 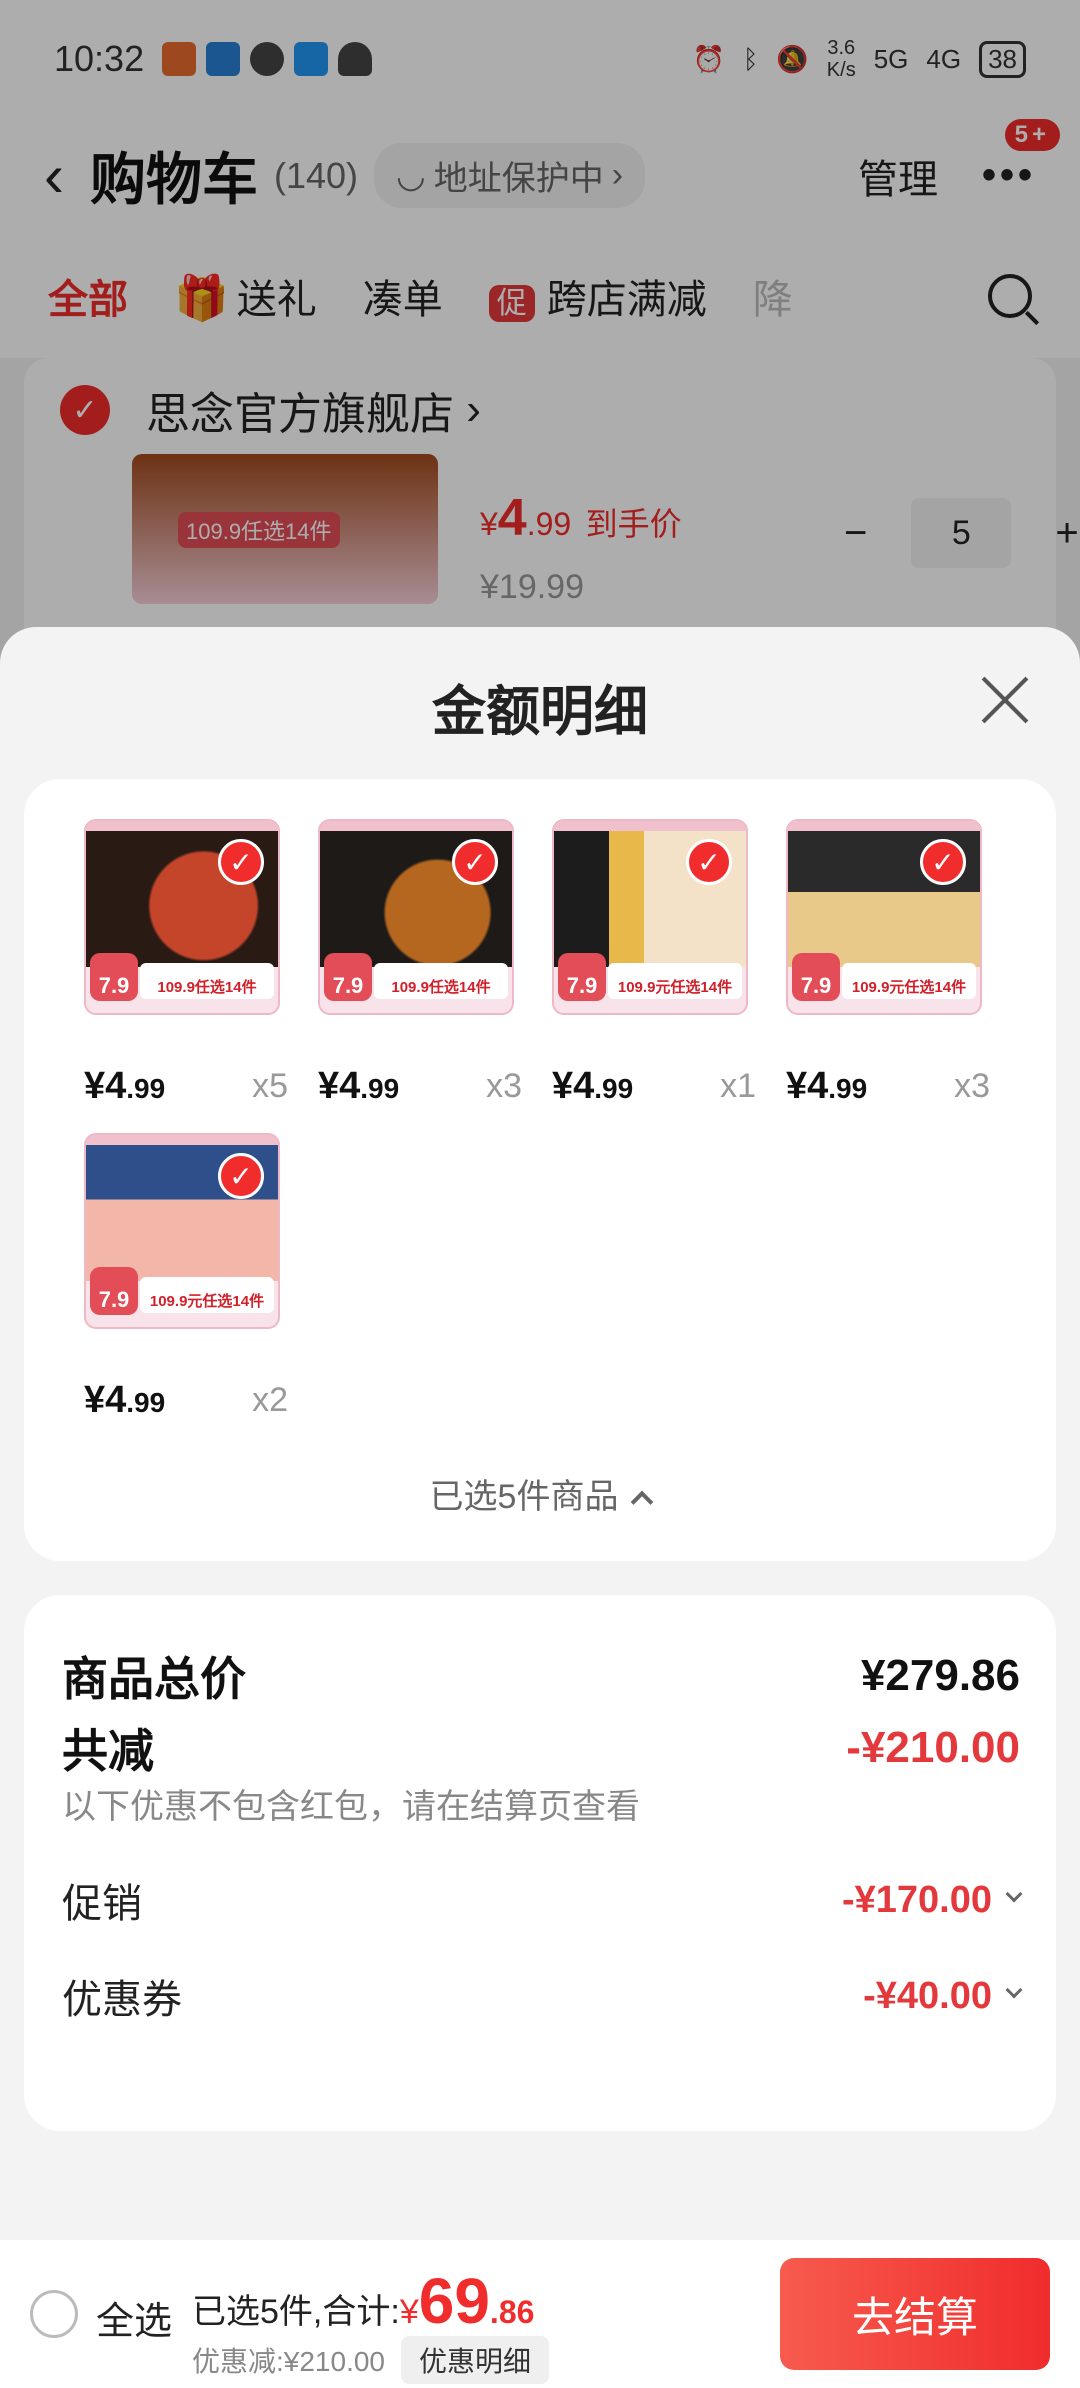 I want to click on selected-summary-toggle: 已选5件商品, so click(x=540, y=1493).